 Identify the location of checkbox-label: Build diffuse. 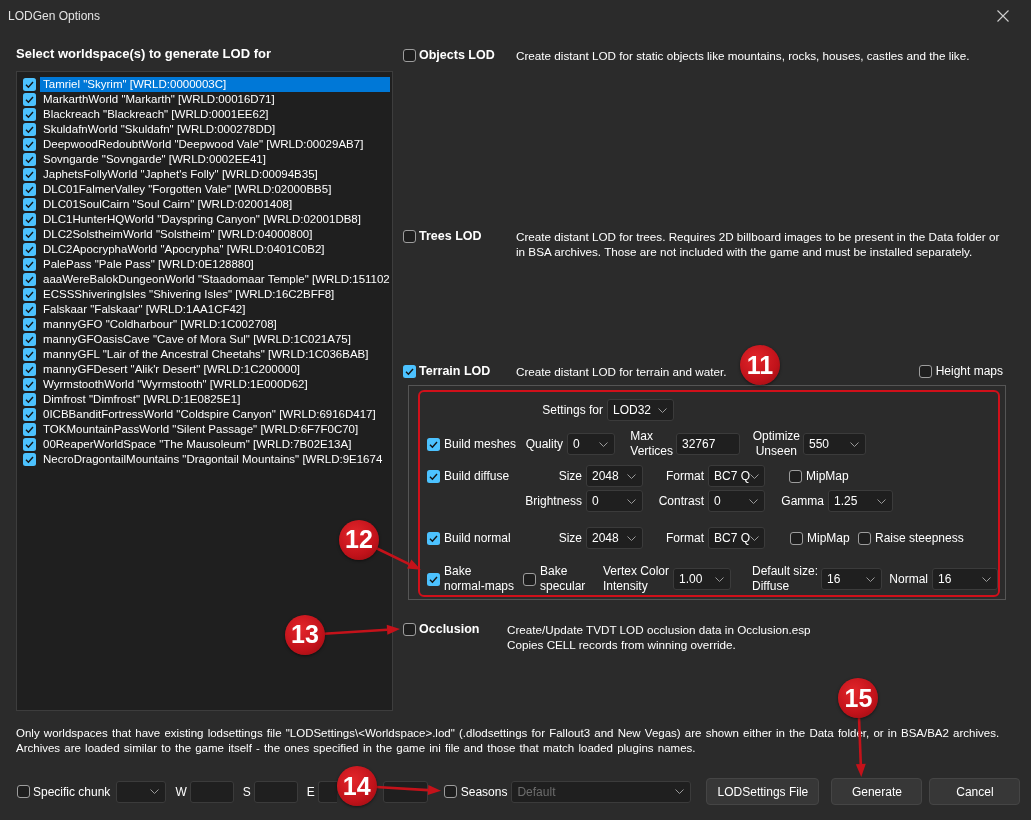
(477, 476).